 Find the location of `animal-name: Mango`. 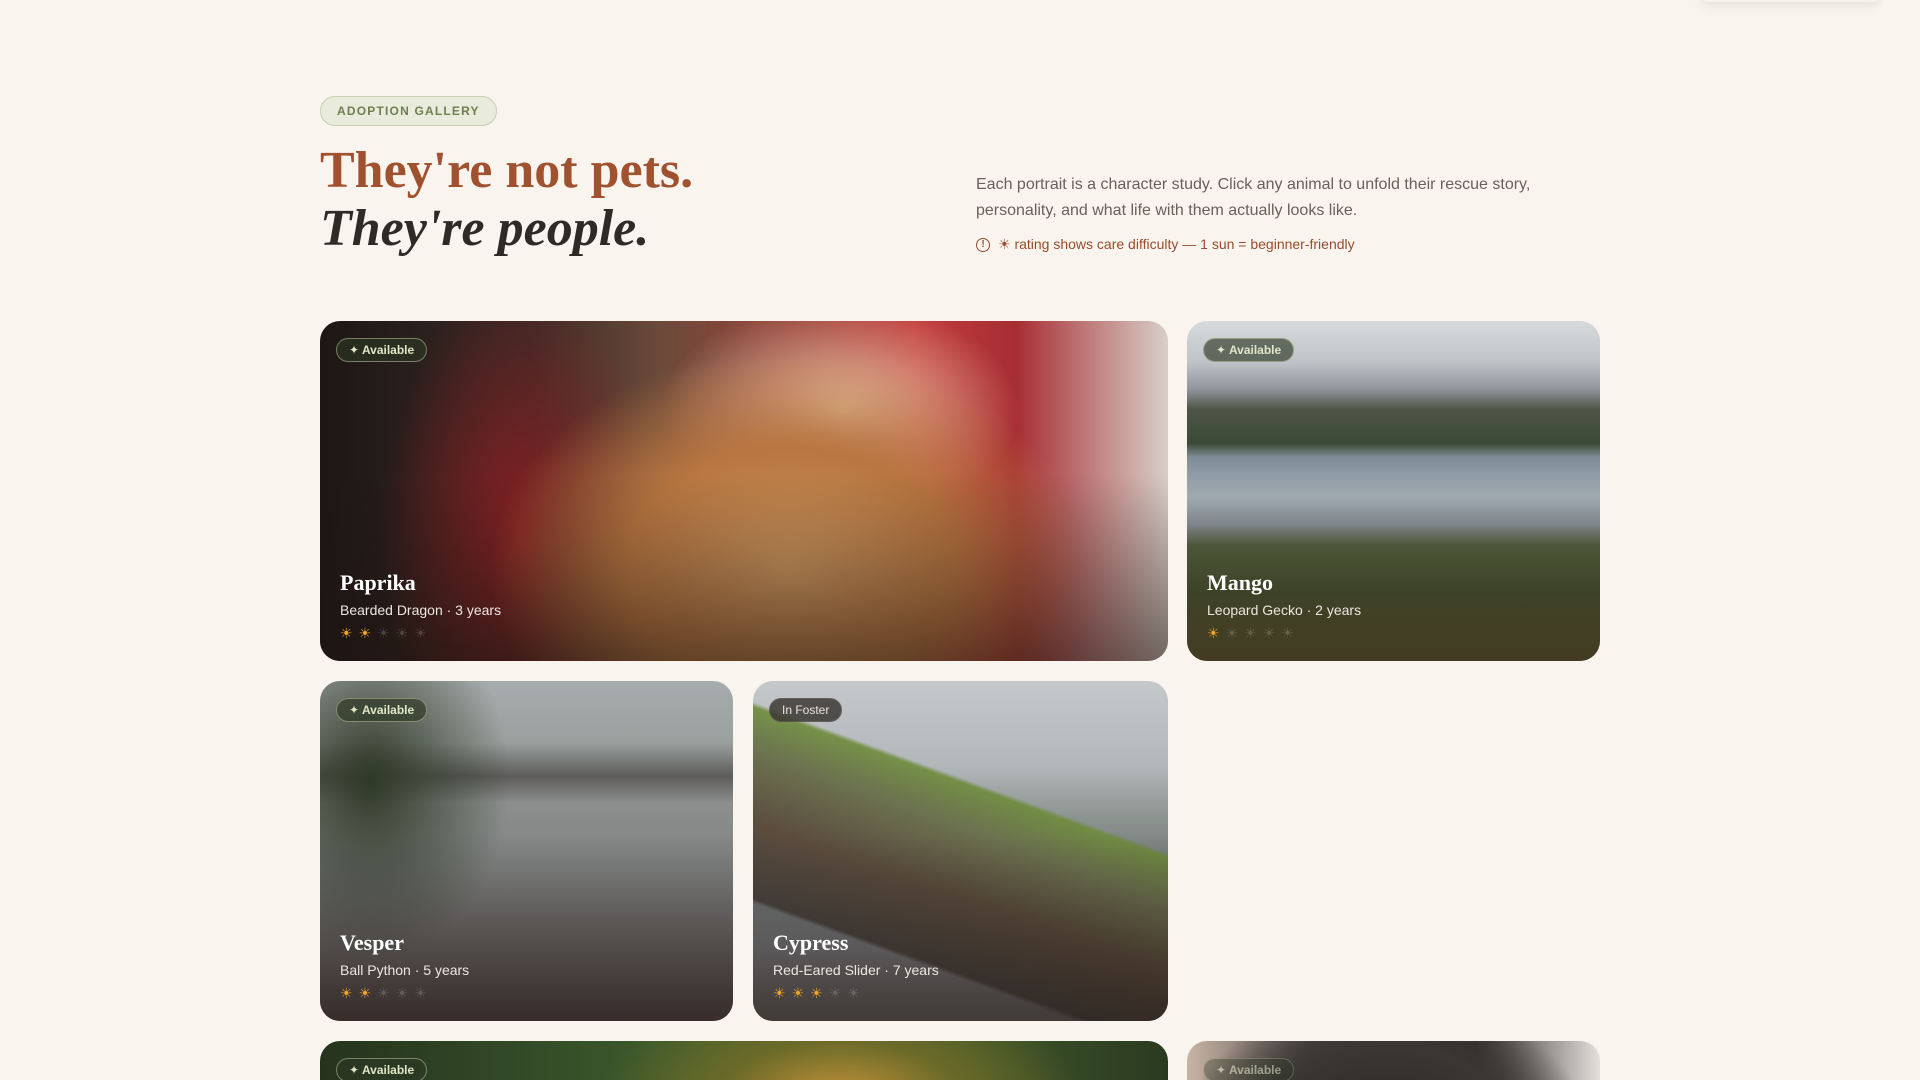

animal-name: Mango is located at coordinates (1240, 582).